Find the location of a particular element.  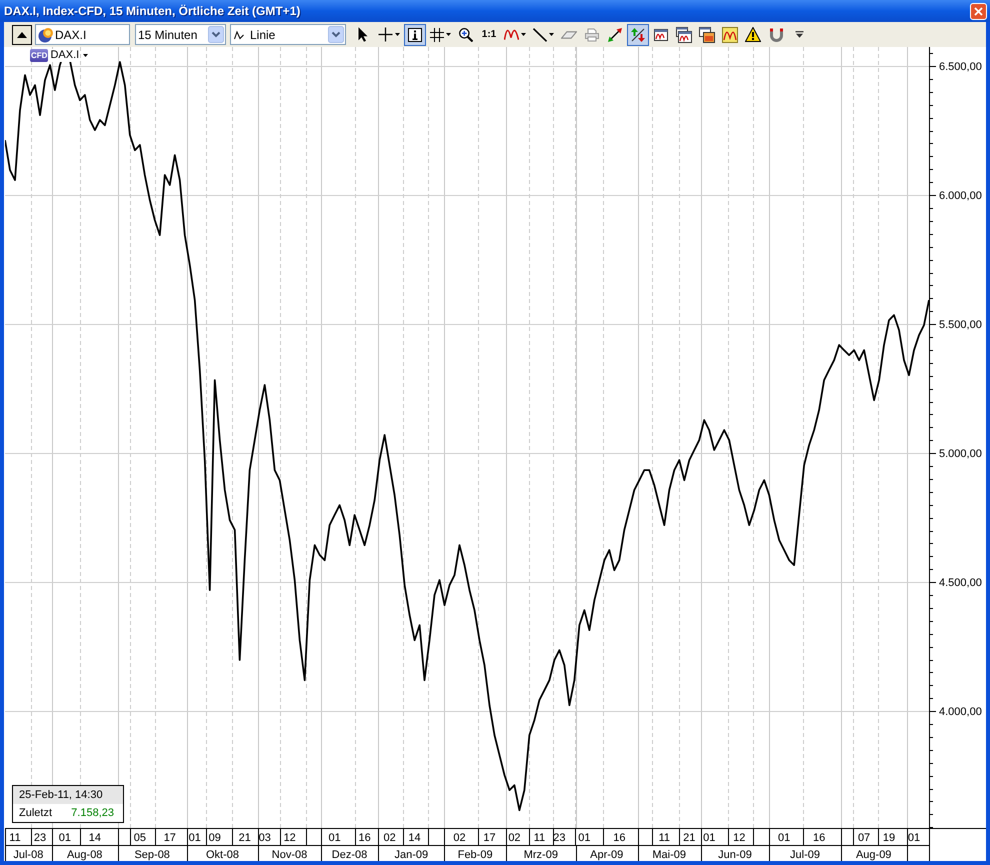

month-label: Jan-09 is located at coordinates (411, 855).